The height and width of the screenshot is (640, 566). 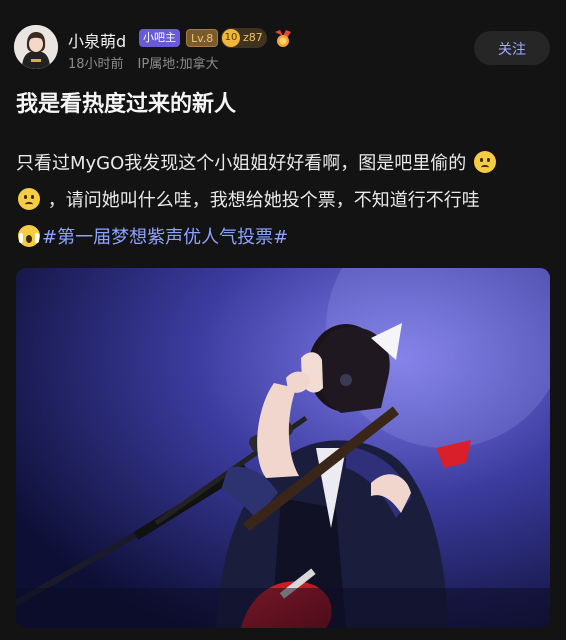 I want to click on level-badge: Lv.8, so click(x=202, y=38).